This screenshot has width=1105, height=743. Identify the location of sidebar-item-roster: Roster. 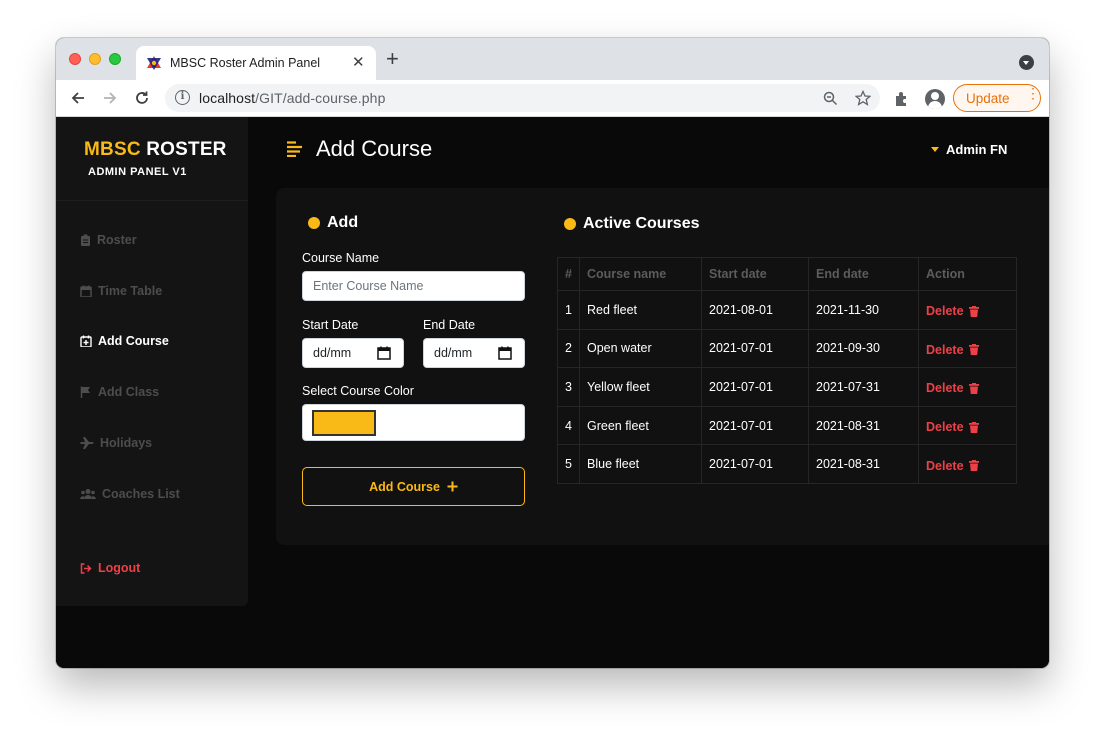
(108, 240).